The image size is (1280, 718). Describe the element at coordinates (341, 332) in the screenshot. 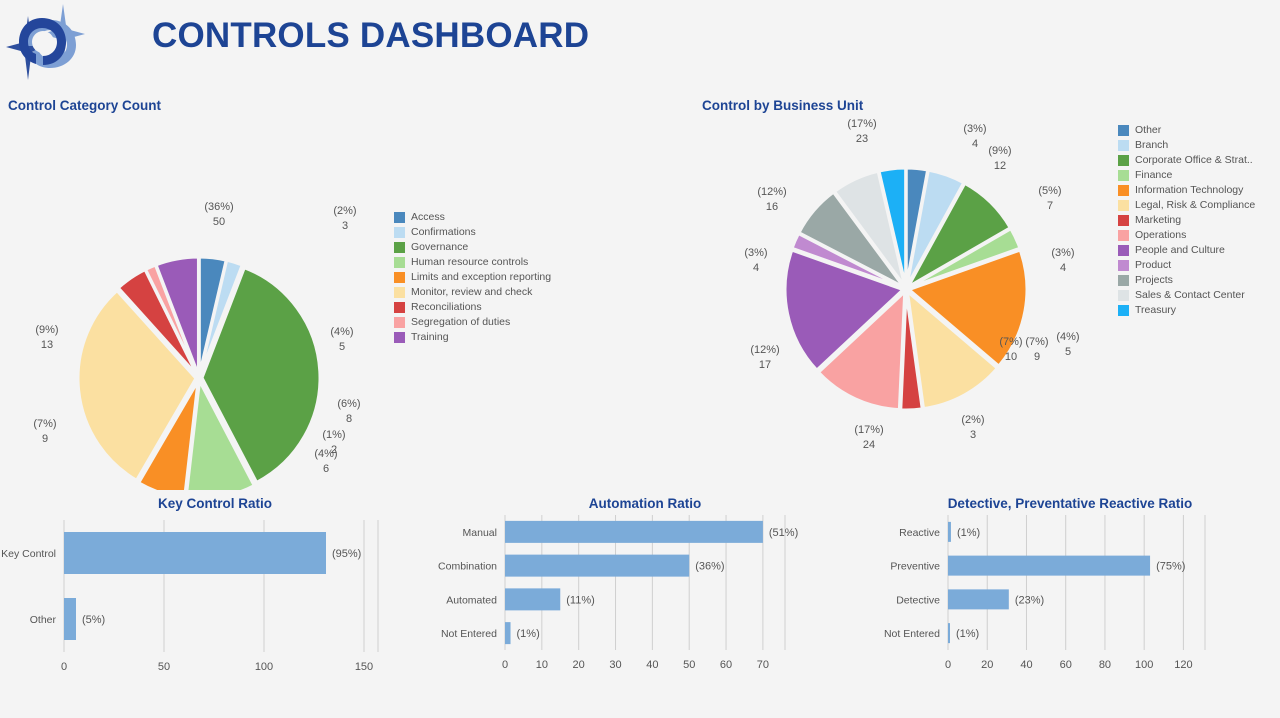

I see `pie-slice-percent-label: (4%)` at that location.